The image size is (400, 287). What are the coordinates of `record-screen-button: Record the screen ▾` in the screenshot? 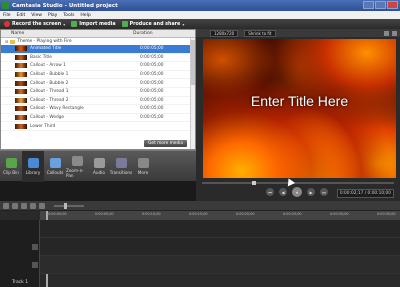 It's located at (34, 24).